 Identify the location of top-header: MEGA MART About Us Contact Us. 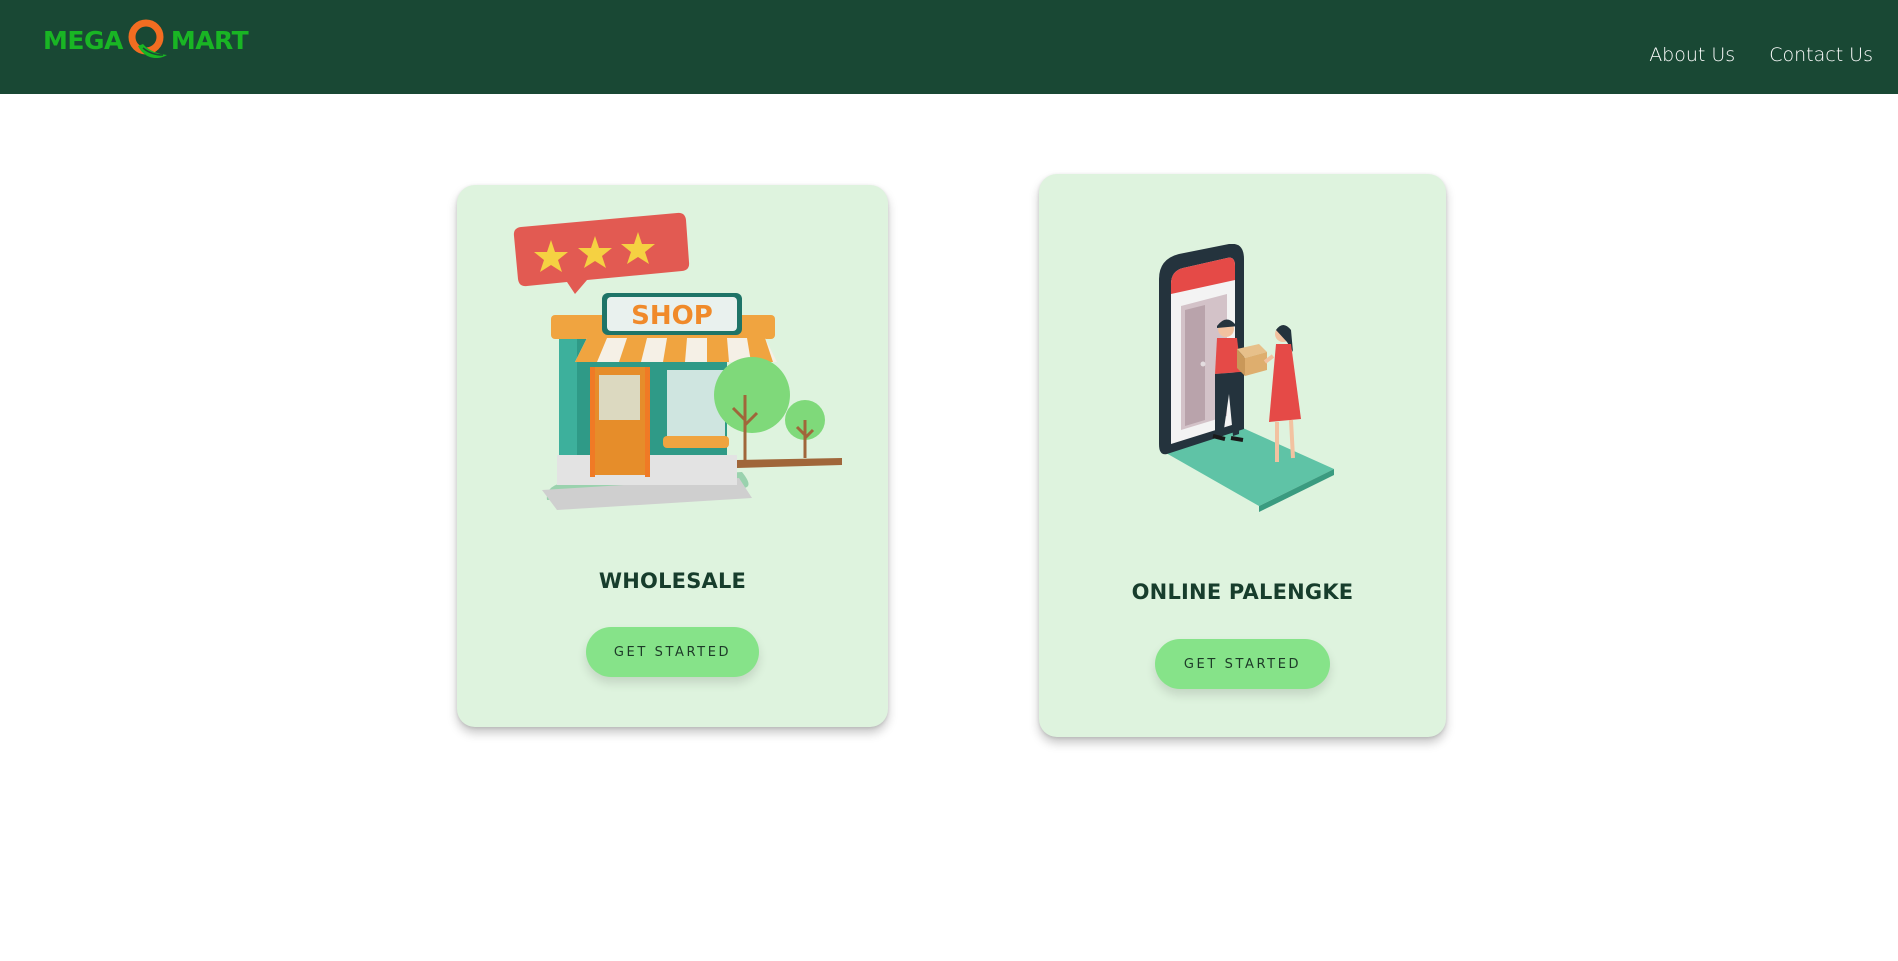
(949, 47).